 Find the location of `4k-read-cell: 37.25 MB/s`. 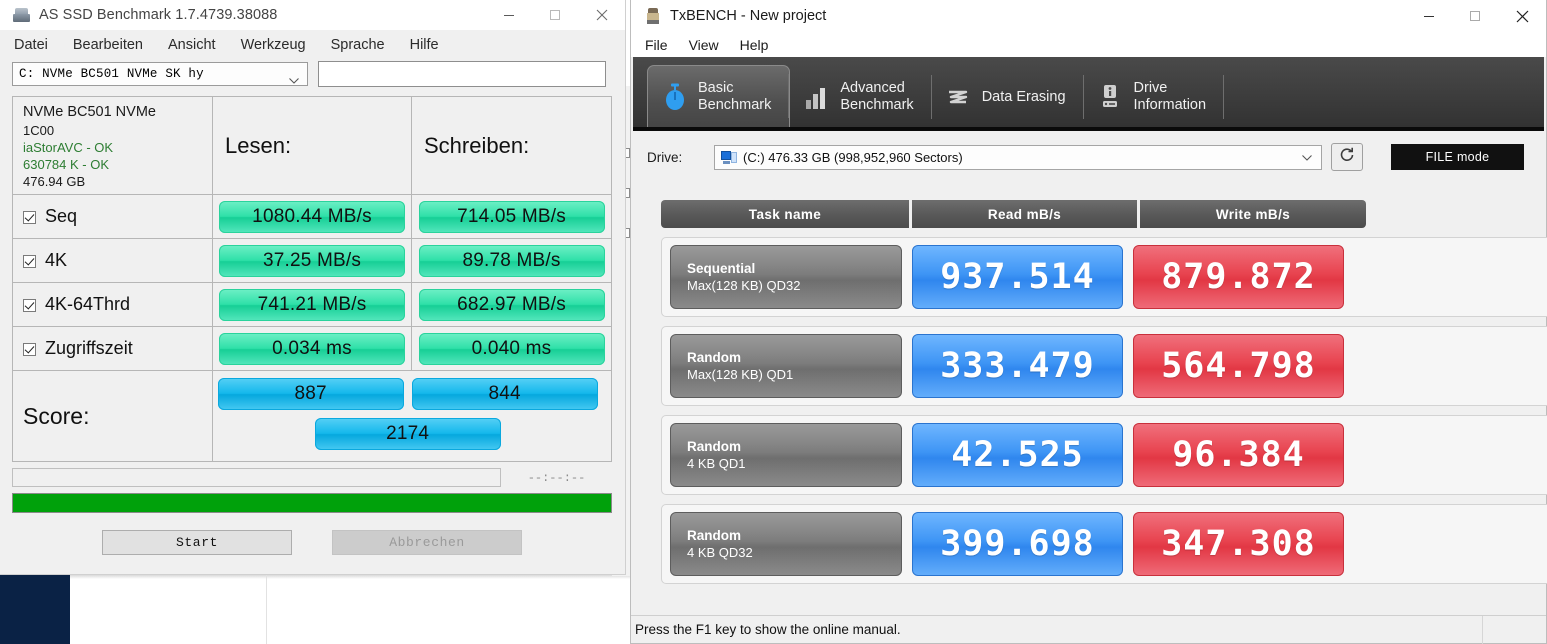

4k-read-cell: 37.25 MB/s is located at coordinates (312, 260).